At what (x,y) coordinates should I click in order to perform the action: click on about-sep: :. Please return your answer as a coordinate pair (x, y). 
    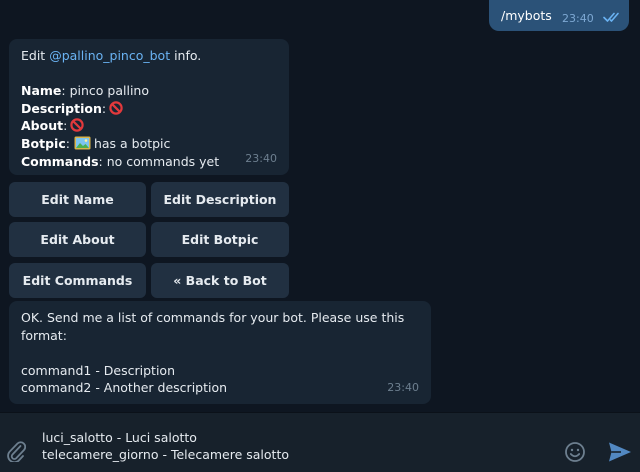
    Looking at the image, I should click on (65, 126).